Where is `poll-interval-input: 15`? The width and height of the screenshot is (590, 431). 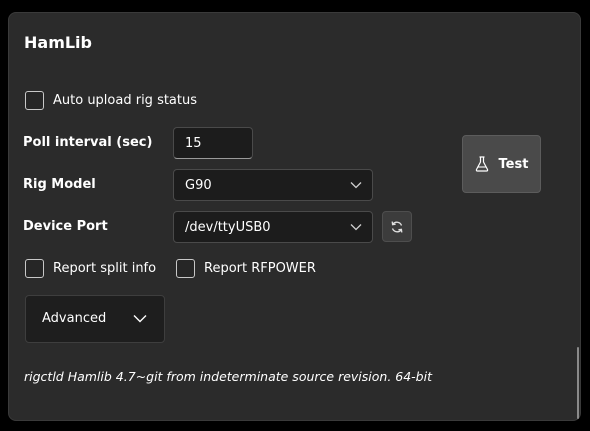
poll-interval-input: 15 is located at coordinates (213, 143).